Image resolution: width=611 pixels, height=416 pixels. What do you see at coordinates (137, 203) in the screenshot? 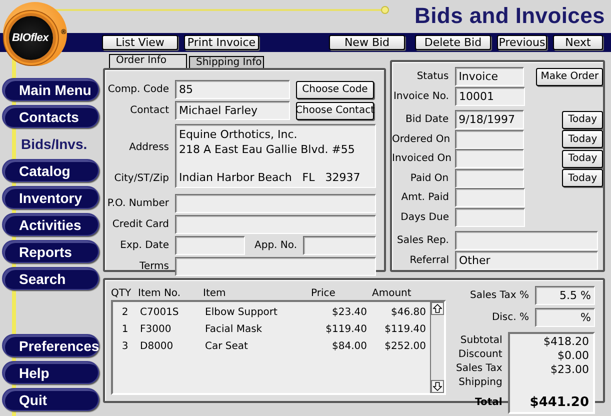
I see `field-label: P.O. Number` at bounding box center [137, 203].